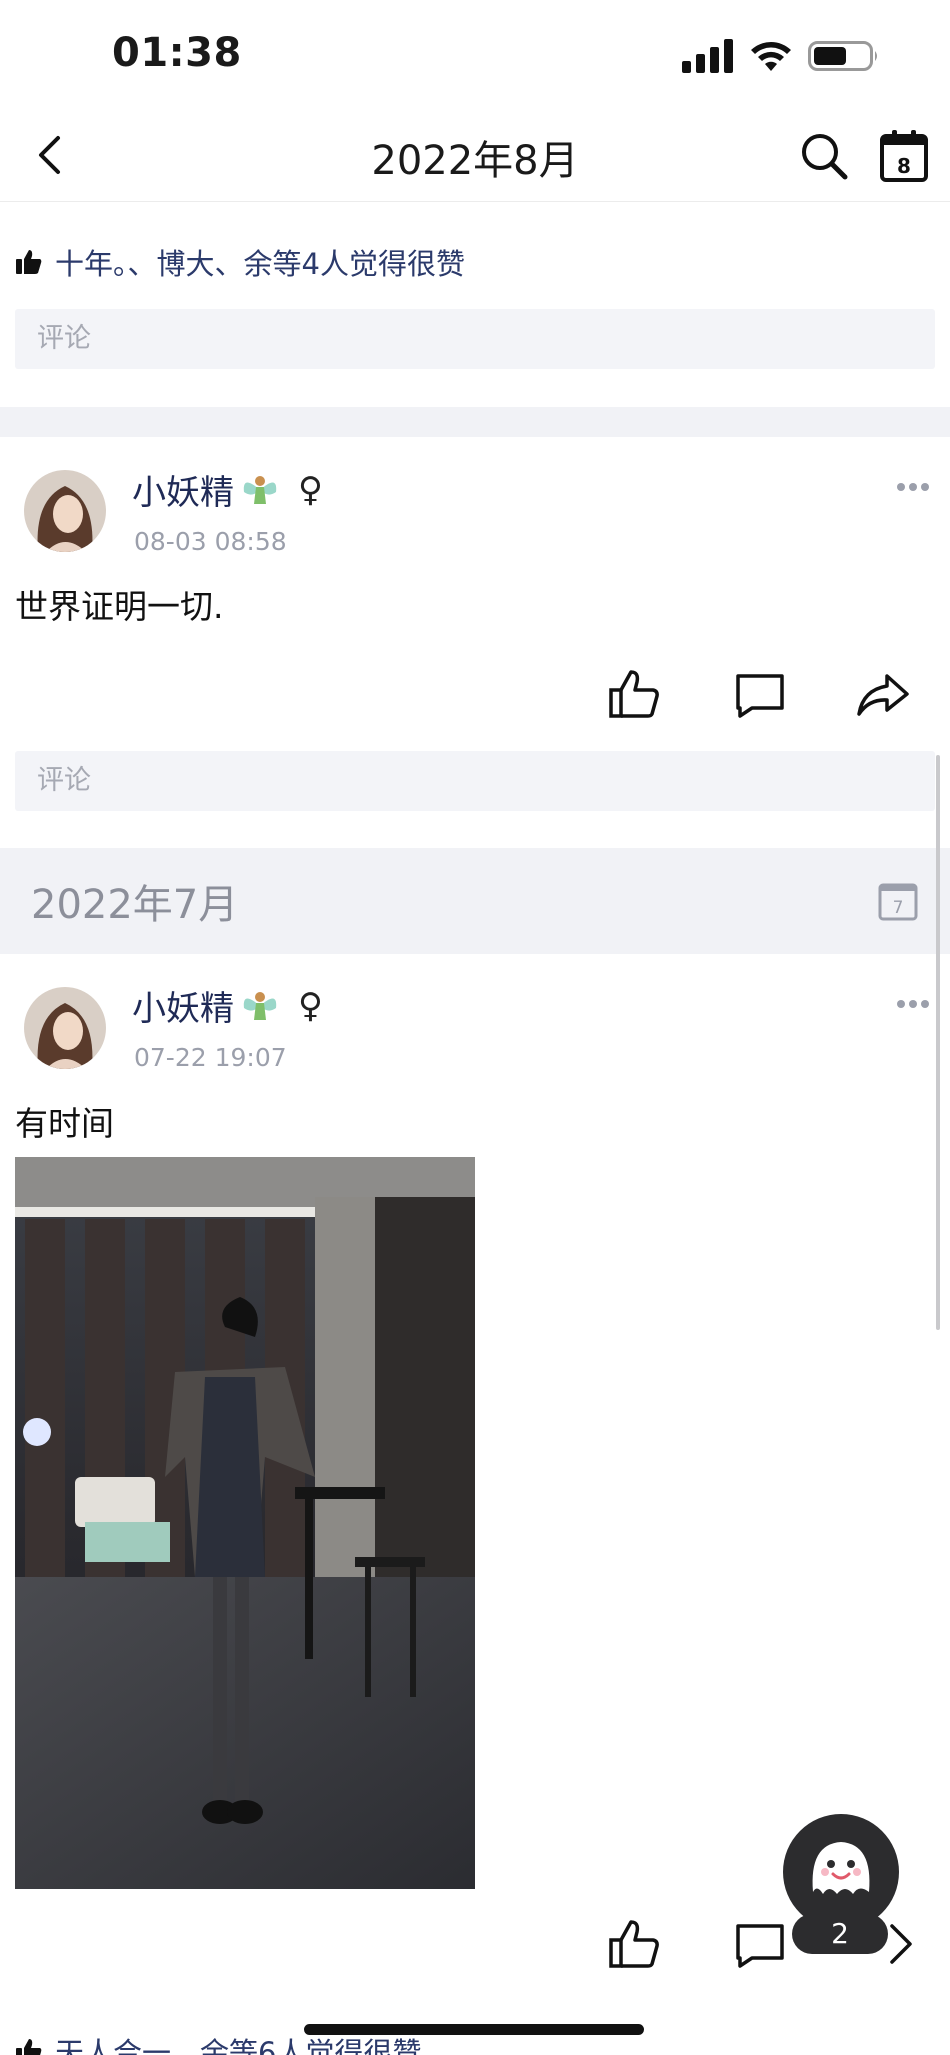 This screenshot has height=2055, width=950. I want to click on search-icon, so click(824, 156).